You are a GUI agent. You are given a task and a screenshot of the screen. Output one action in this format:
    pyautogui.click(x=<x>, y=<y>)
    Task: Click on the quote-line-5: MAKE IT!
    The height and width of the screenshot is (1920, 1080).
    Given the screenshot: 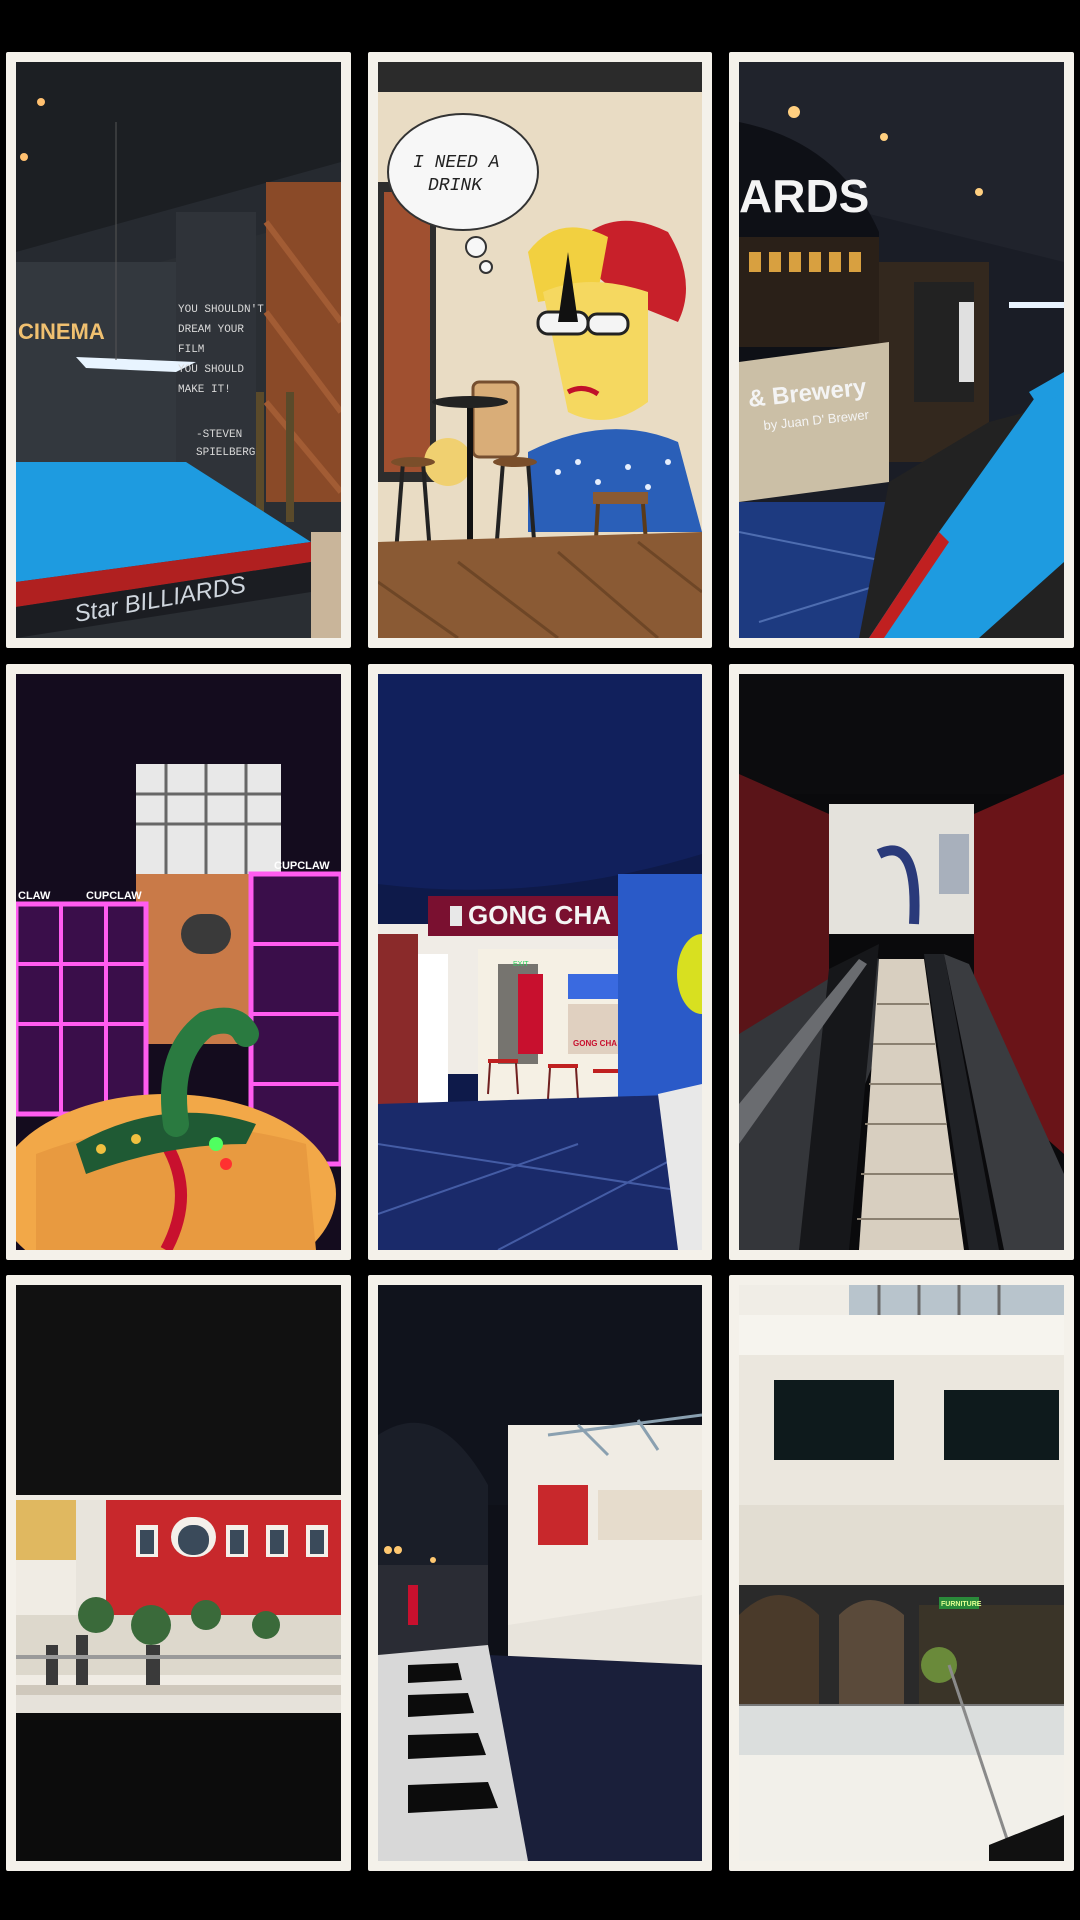 What is the action you would take?
    pyautogui.click(x=204, y=390)
    